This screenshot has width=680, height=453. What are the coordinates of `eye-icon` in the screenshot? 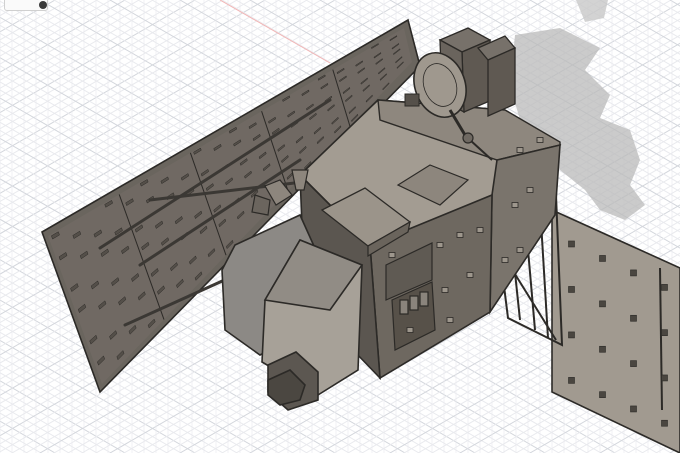 It's located at (43, 5).